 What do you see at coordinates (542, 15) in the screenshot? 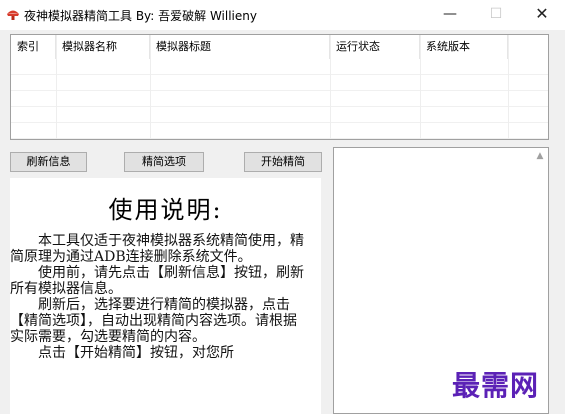
I see `close-button: ✕` at bounding box center [542, 15].